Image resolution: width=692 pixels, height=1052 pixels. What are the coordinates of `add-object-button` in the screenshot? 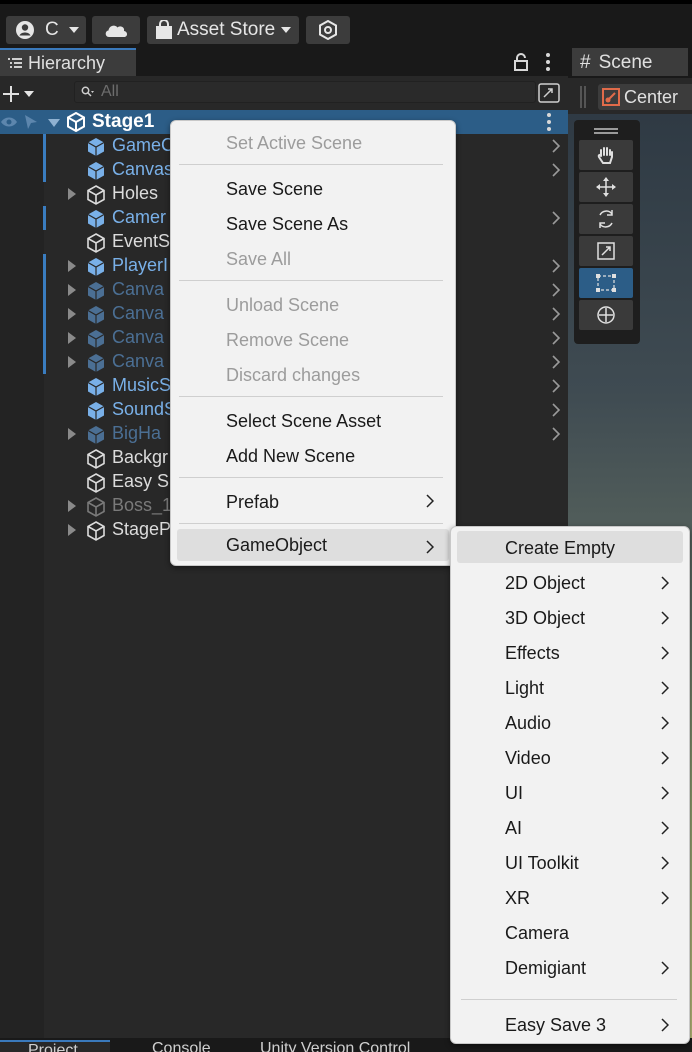 It's located at (22, 94).